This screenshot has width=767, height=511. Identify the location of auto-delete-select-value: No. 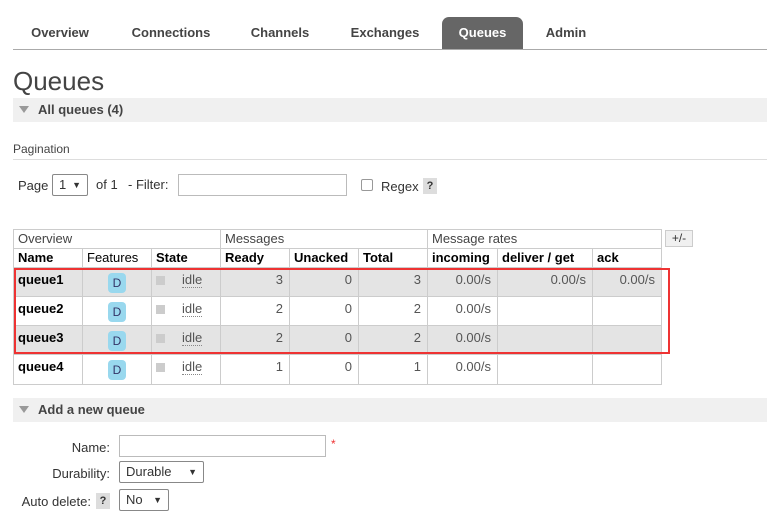
(134, 499).